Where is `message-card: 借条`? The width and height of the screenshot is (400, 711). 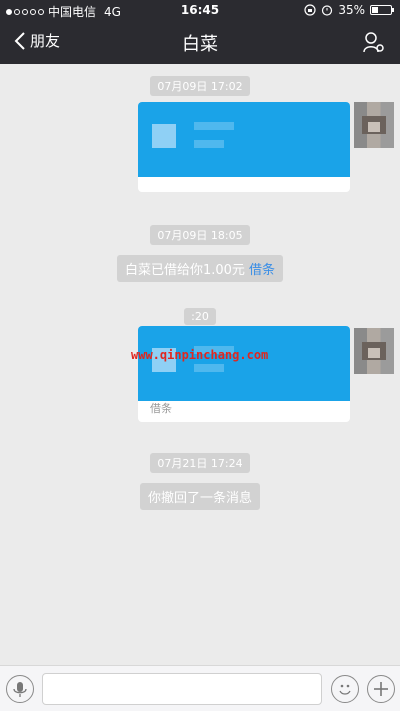 message-card: 借条 is located at coordinates (244, 374).